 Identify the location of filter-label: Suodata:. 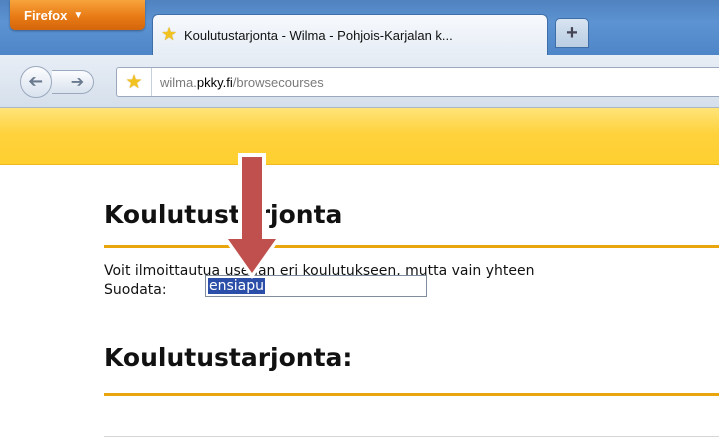
(135, 290).